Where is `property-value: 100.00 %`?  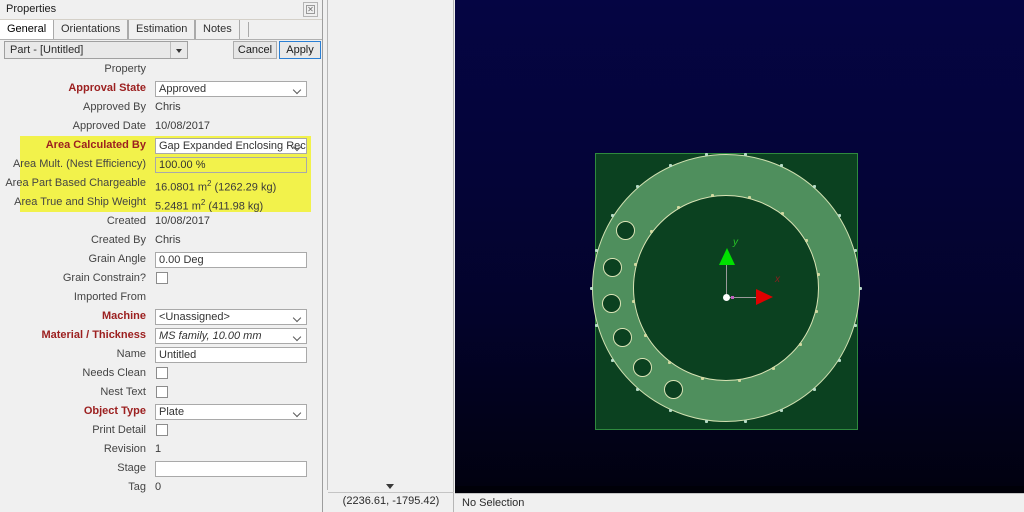 property-value: 100.00 % is located at coordinates (182, 165).